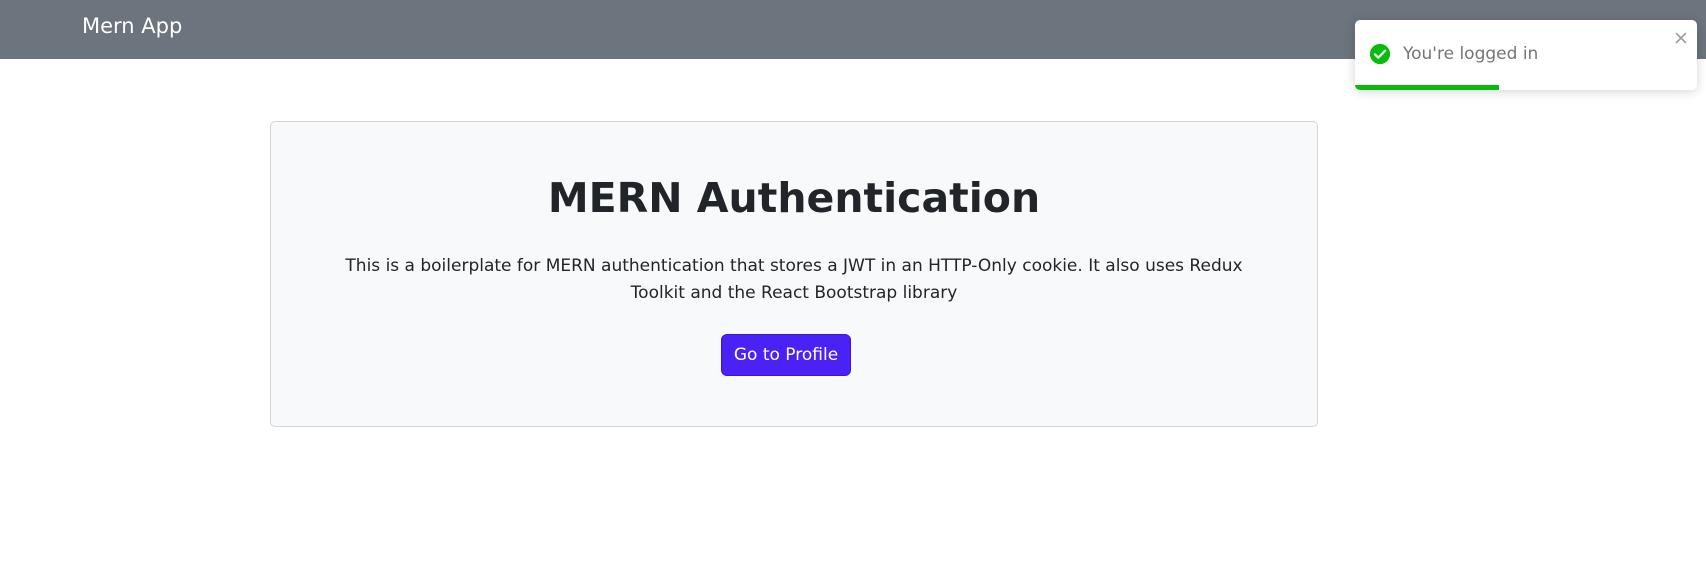 The width and height of the screenshot is (1706, 569). I want to click on close-icon, so click(1681, 38).